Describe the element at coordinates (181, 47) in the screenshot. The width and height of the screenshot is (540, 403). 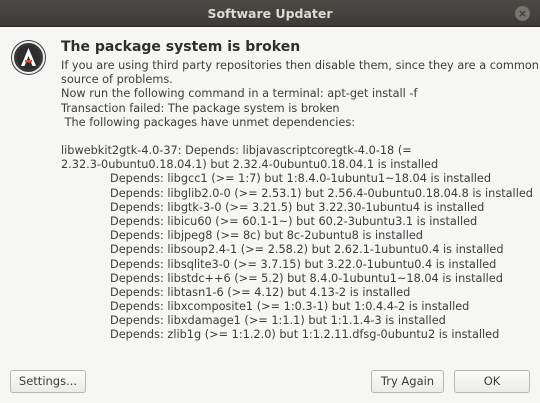
I see `error-heading: The package system is broken` at that location.